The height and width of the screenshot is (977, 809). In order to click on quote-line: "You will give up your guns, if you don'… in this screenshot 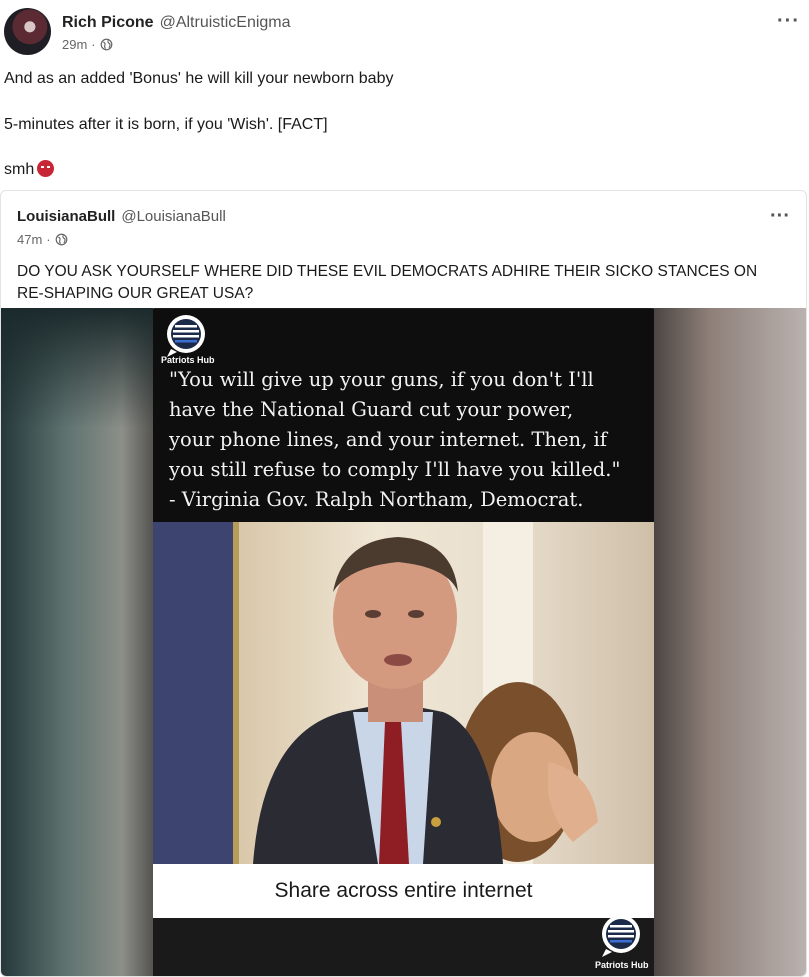, I will do `click(381, 379)`.